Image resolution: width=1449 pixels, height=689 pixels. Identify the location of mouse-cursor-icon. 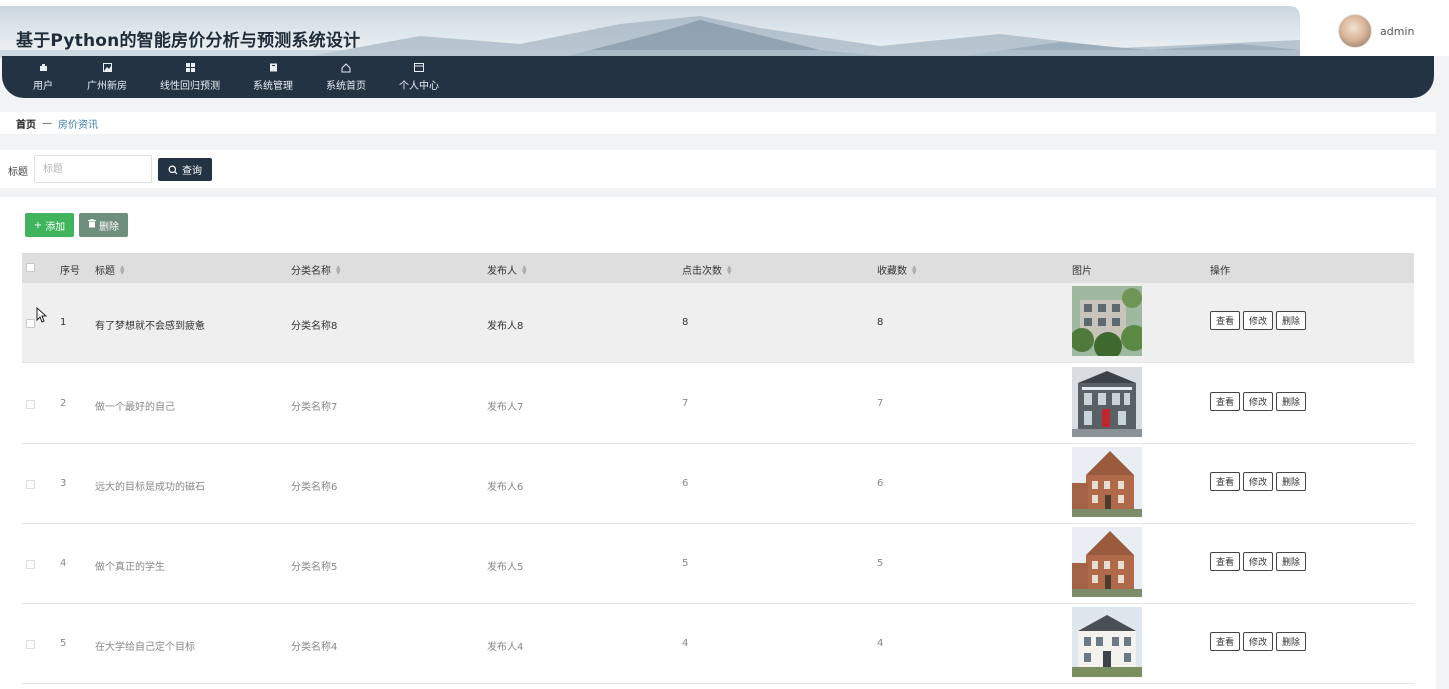
(41, 315).